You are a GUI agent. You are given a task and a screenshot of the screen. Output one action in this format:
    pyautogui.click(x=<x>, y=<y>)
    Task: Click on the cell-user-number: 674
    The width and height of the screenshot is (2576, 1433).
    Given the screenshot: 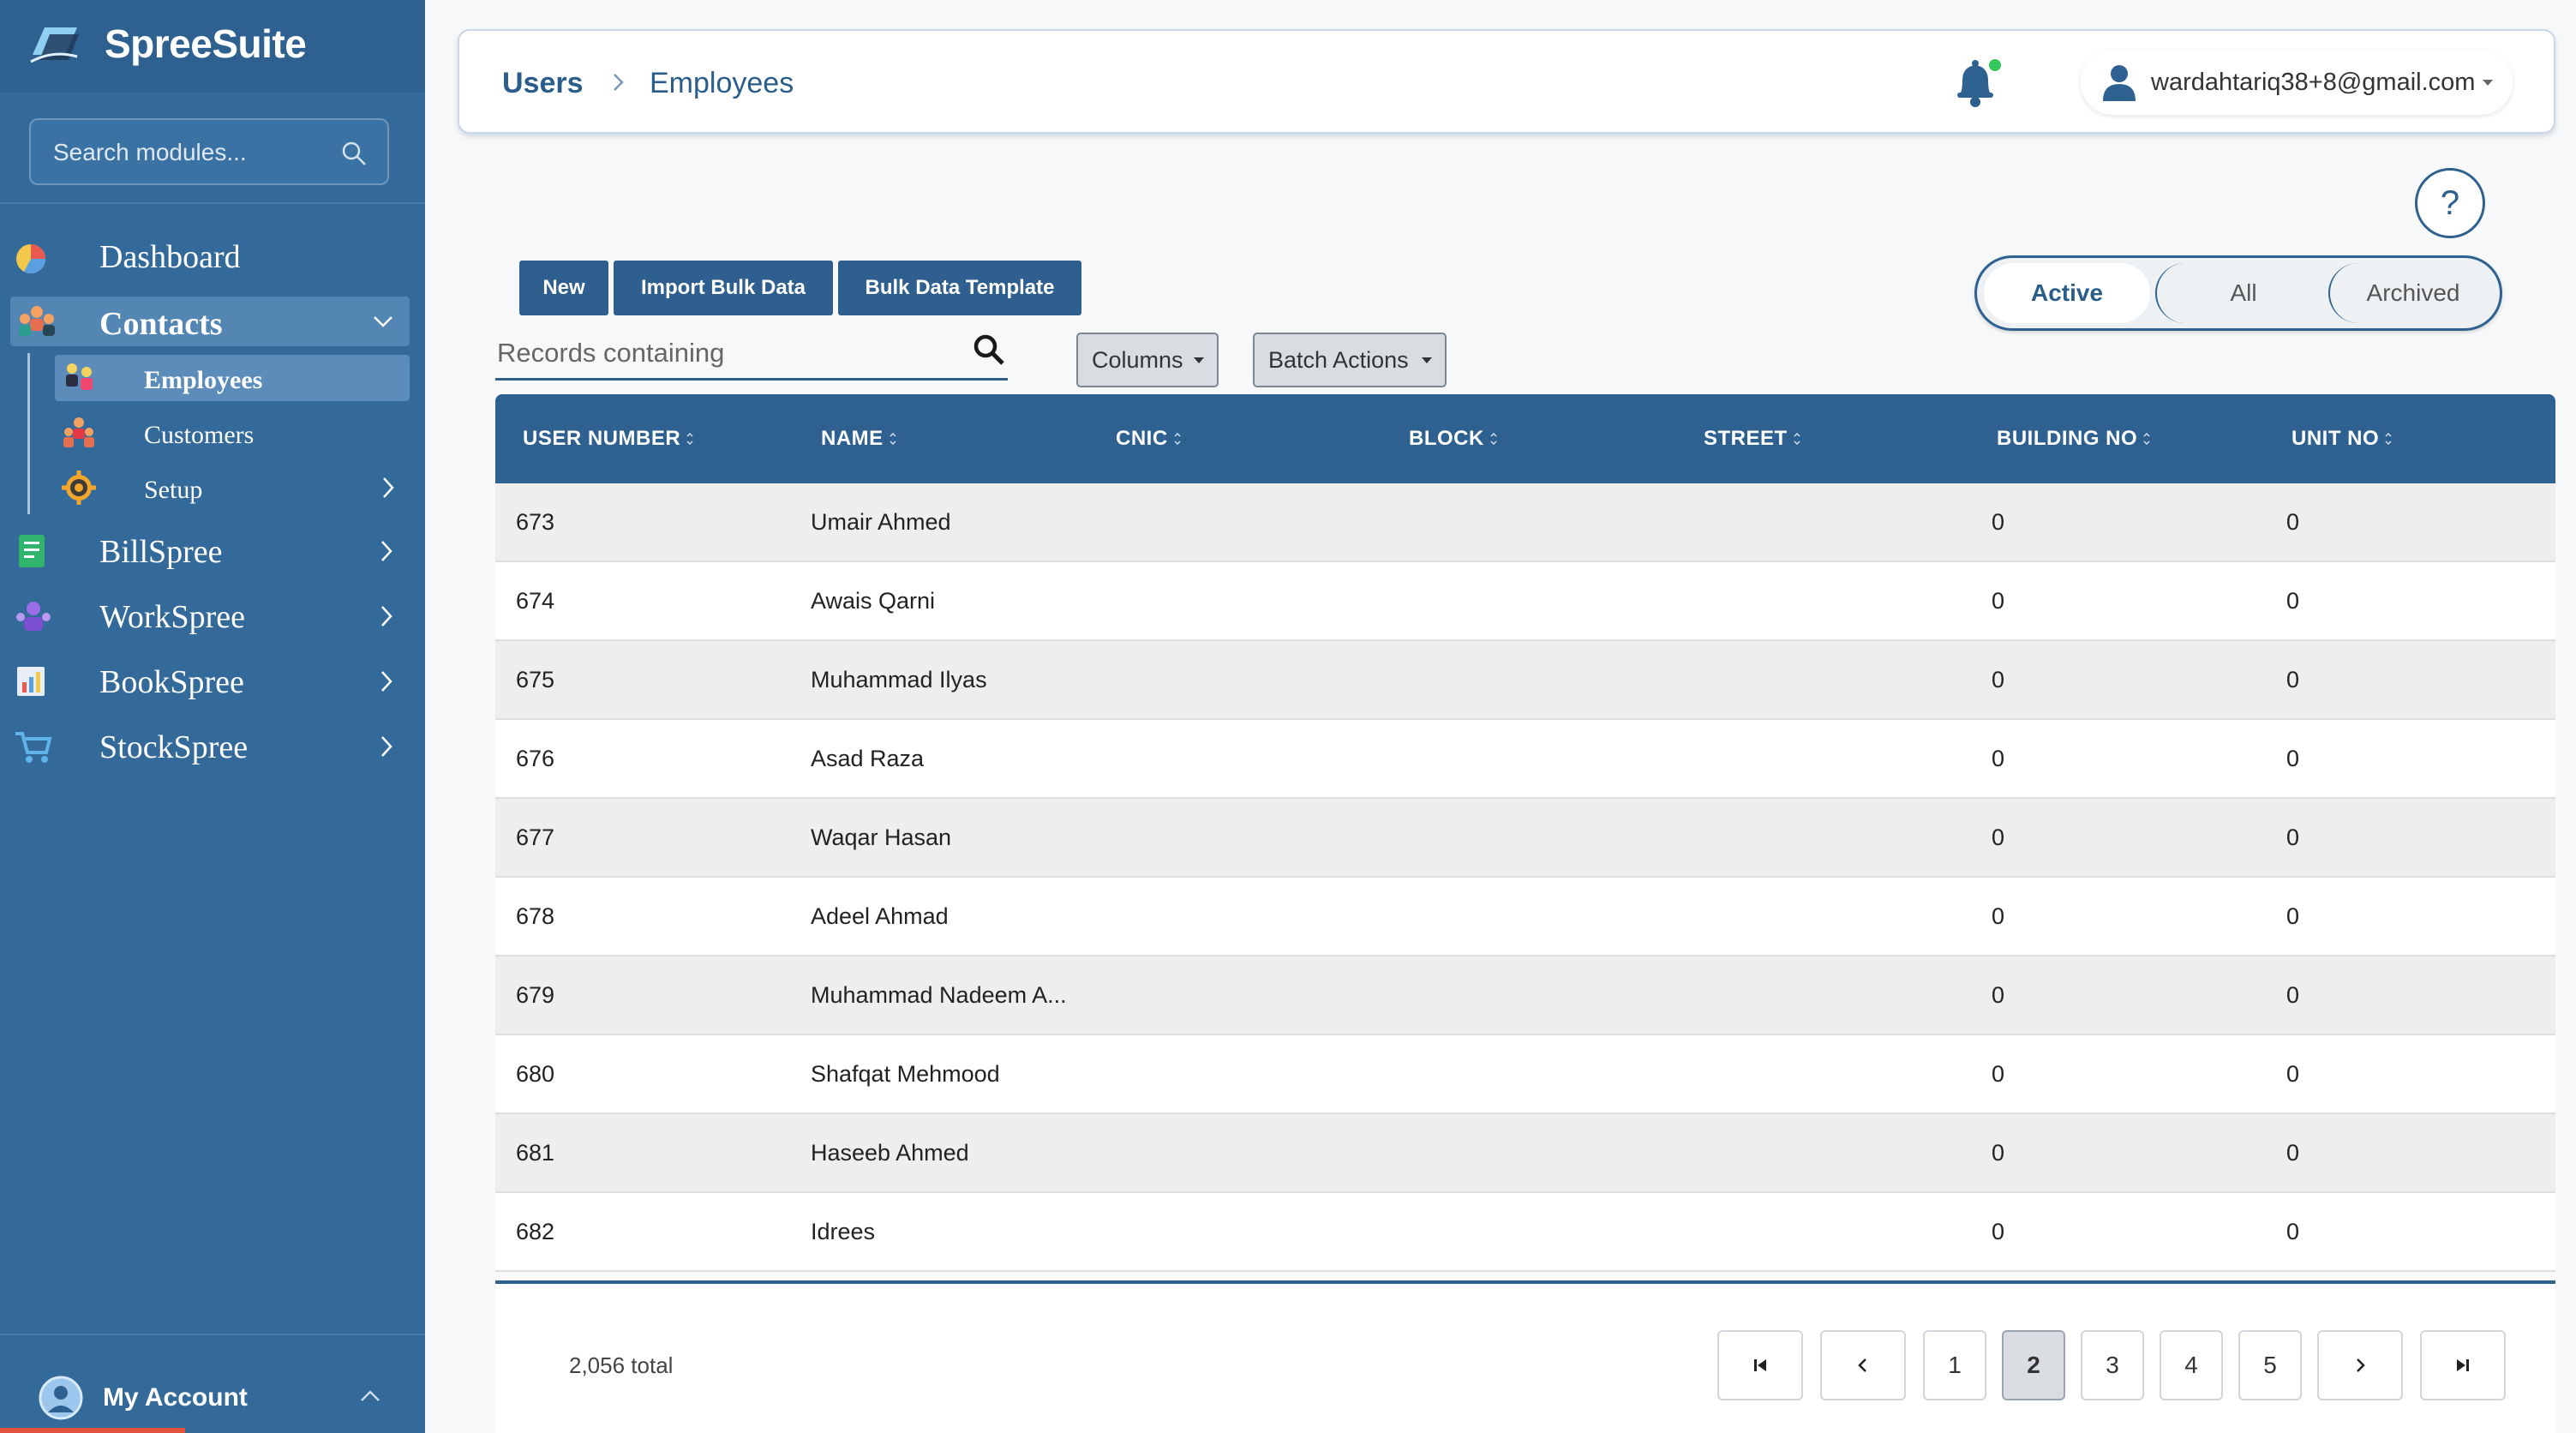 What is the action you would take?
    pyautogui.click(x=535, y=601)
    